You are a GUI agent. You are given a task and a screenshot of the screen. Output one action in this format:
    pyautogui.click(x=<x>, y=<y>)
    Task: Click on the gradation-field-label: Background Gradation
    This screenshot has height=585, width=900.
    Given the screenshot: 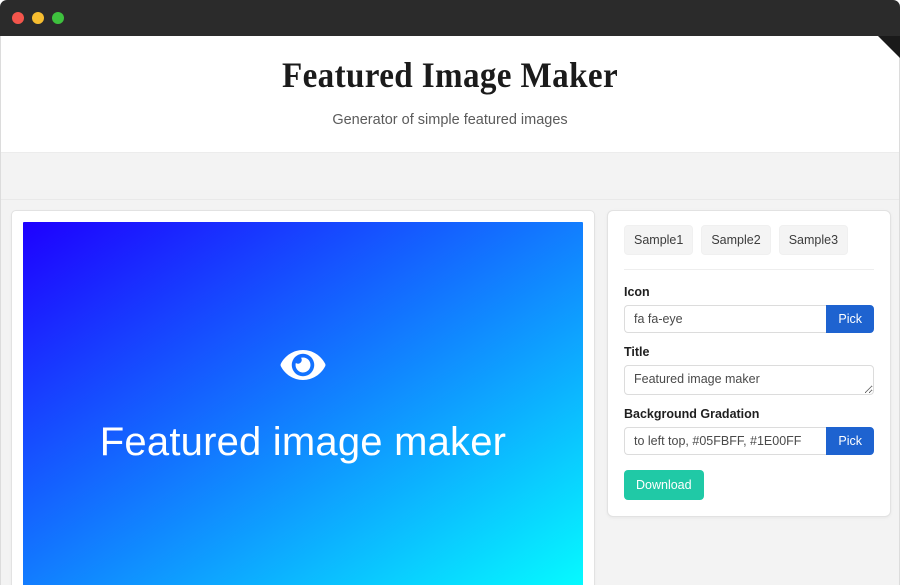 What is the action you would take?
    pyautogui.click(x=692, y=414)
    